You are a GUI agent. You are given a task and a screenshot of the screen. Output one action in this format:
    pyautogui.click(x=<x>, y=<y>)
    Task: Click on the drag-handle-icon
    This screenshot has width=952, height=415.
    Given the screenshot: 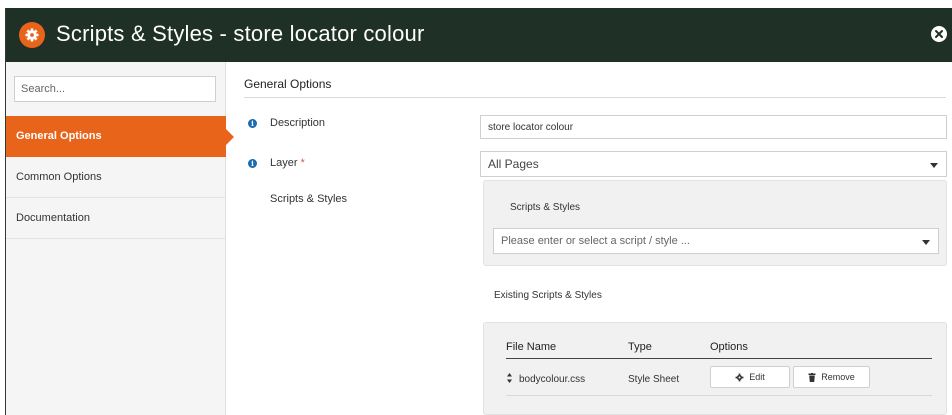 What is the action you would take?
    pyautogui.click(x=509, y=380)
    